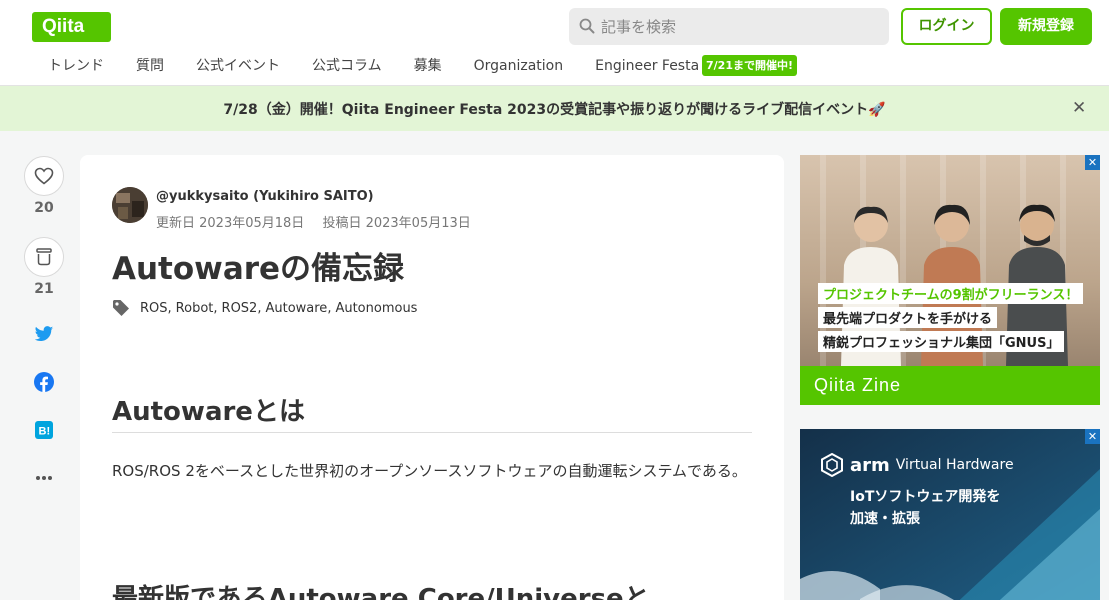  I want to click on article-title: Autowareの備忘録, so click(258, 269).